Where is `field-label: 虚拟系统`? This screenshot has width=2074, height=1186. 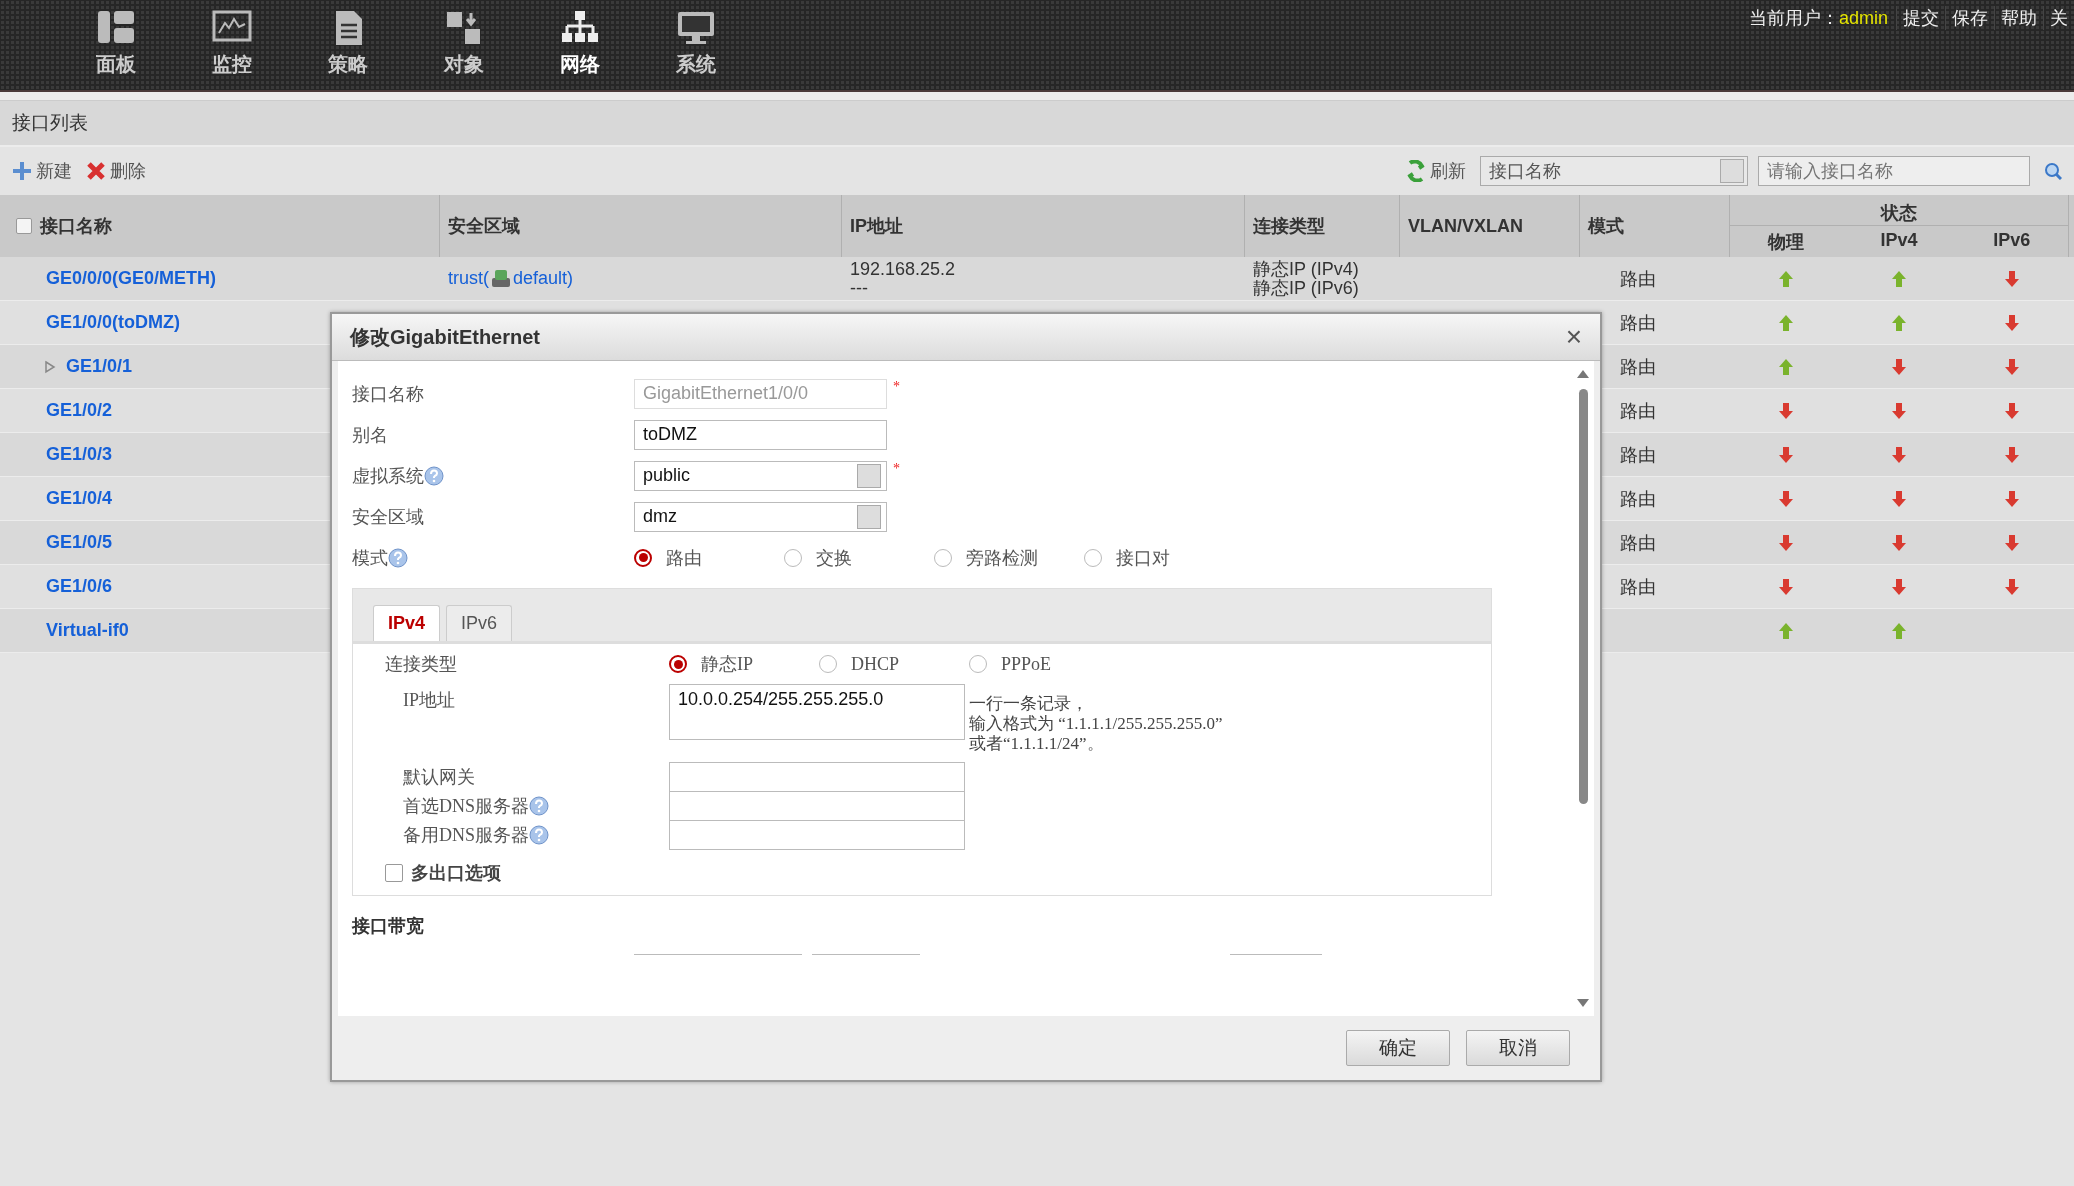
field-label: 虚拟系统 is located at coordinates (388, 476).